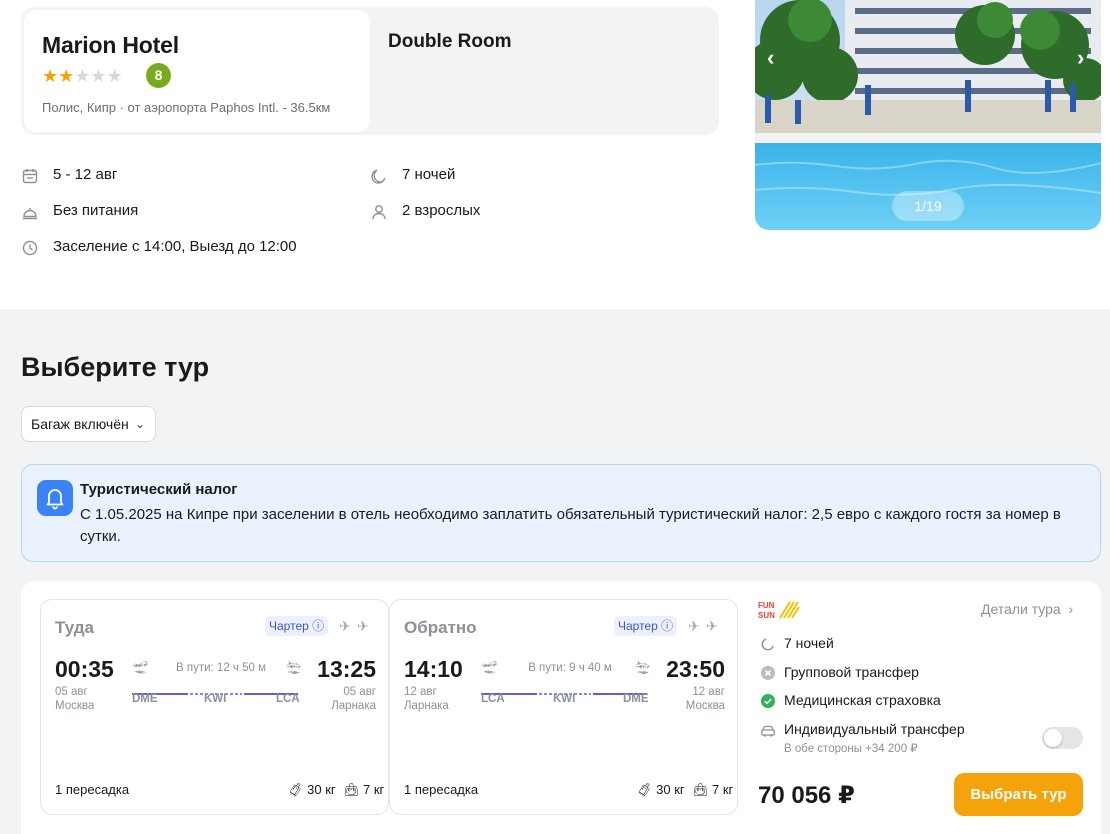  Describe the element at coordinates (96, 210) in the screenshot. I see `stay-meals: Без питания` at that location.